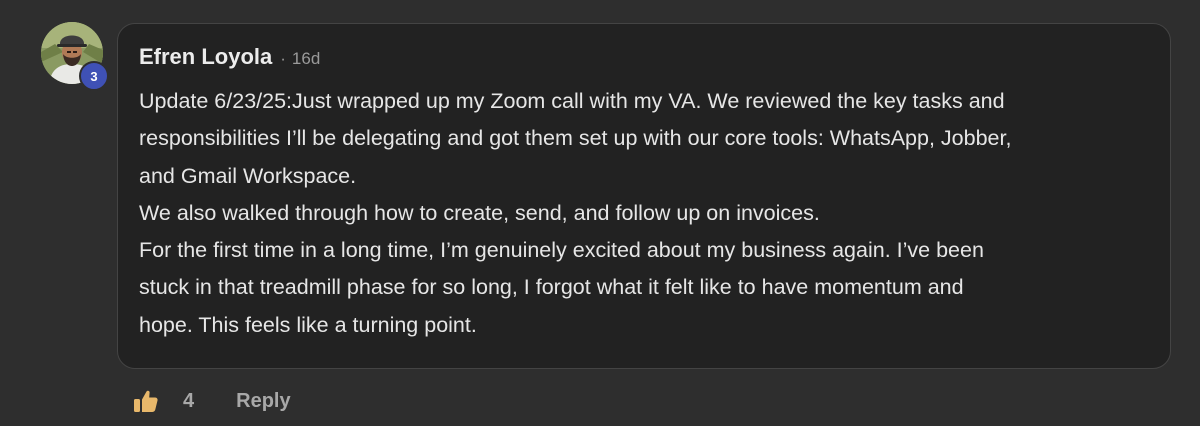 The width and height of the screenshot is (1200, 426). What do you see at coordinates (306, 59) in the screenshot?
I see `timestamp: 16d` at bounding box center [306, 59].